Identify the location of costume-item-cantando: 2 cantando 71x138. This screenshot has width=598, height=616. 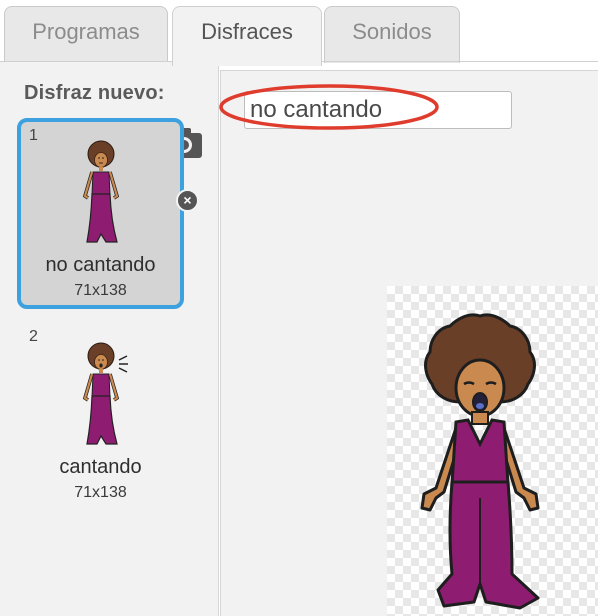
(100, 415).